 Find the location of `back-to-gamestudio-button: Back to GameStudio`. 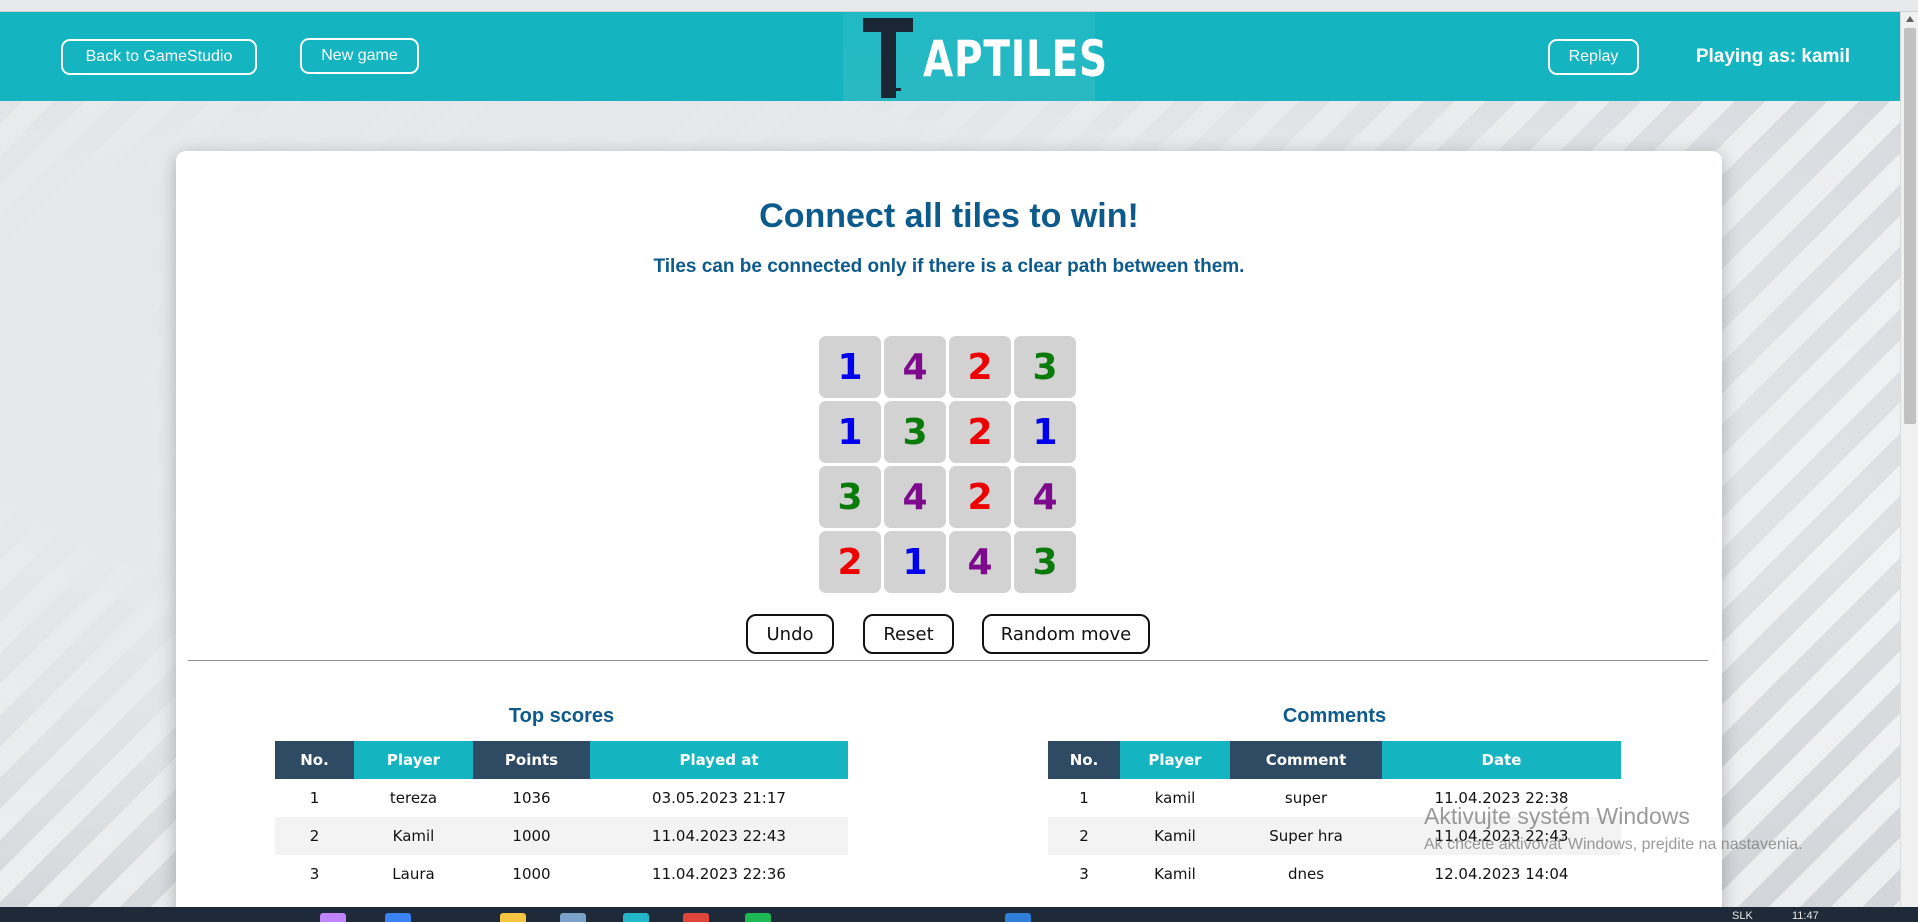

back-to-gamestudio-button: Back to GameStudio is located at coordinates (159, 57).